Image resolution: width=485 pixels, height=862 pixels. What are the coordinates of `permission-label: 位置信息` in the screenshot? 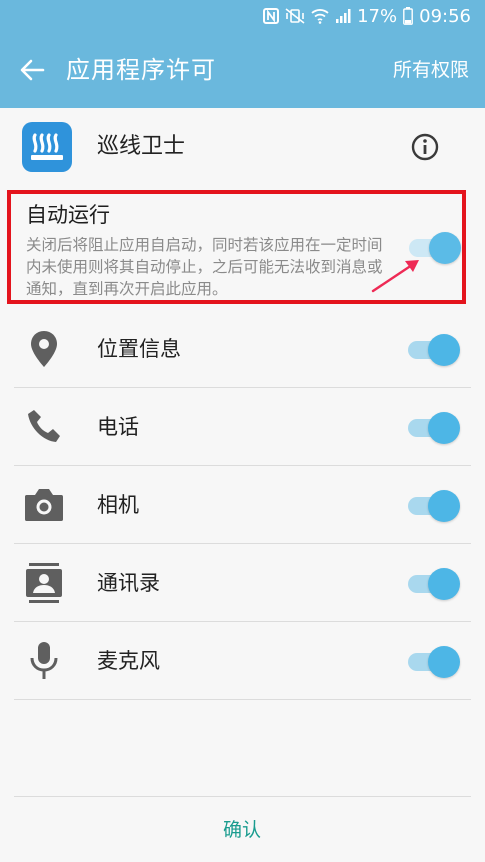 It's located at (139, 349).